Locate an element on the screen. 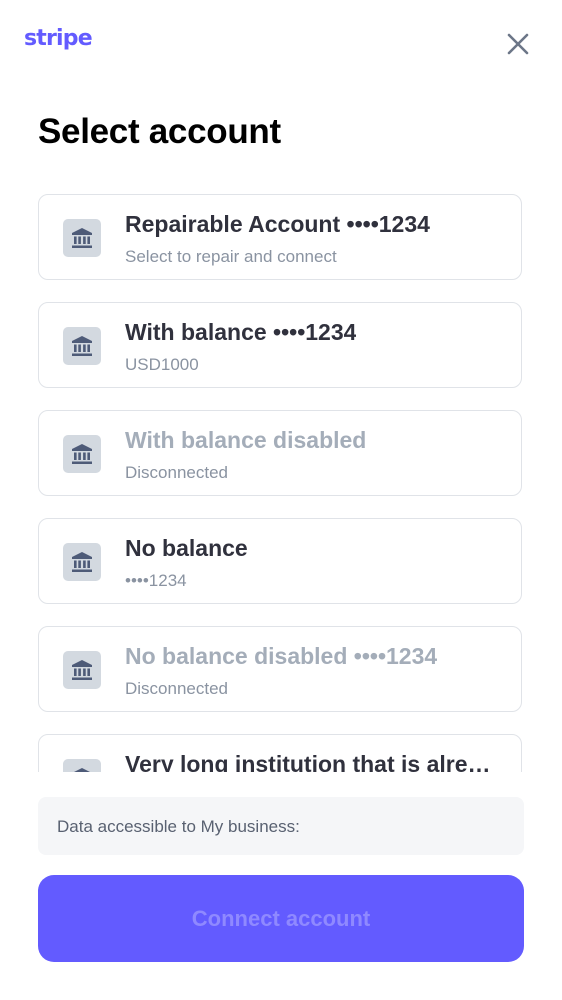  close-icon is located at coordinates (518, 44).